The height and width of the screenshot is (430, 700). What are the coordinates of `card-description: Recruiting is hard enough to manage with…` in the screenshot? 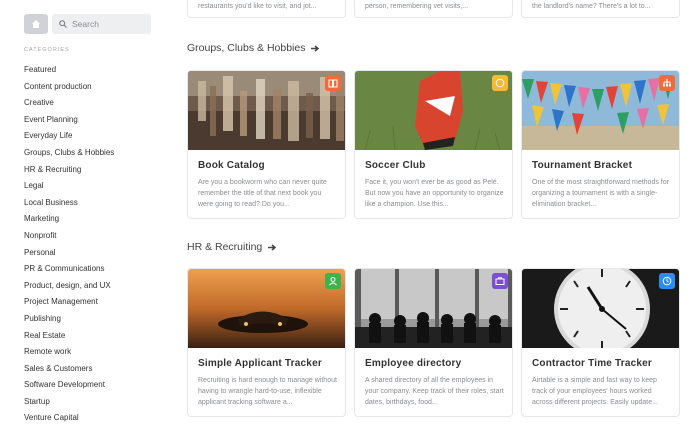 It's located at (267, 391).